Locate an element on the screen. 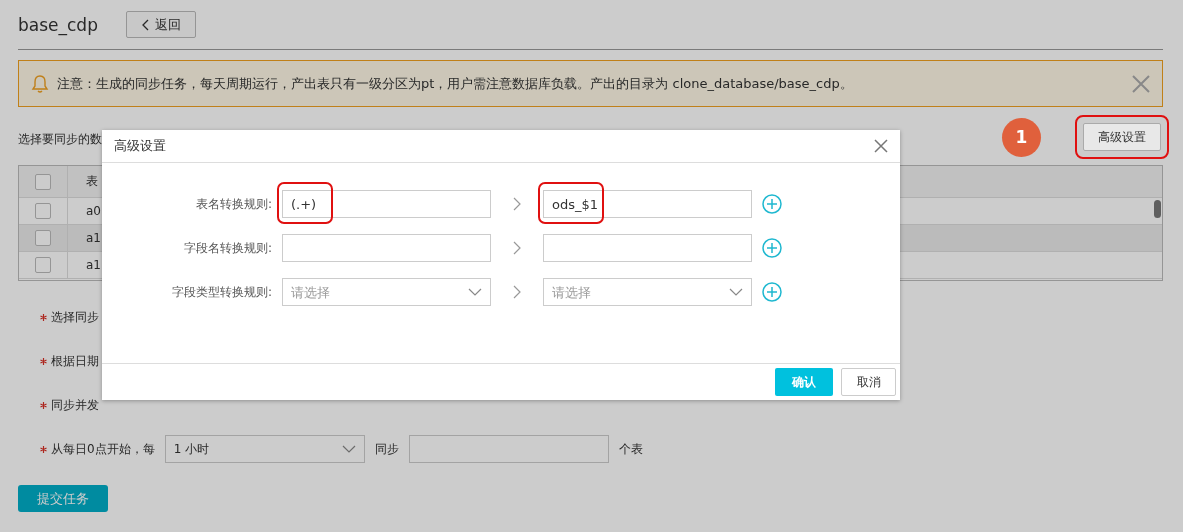 The image size is (1183, 532). field-label: 根据日期 is located at coordinates (75, 361).